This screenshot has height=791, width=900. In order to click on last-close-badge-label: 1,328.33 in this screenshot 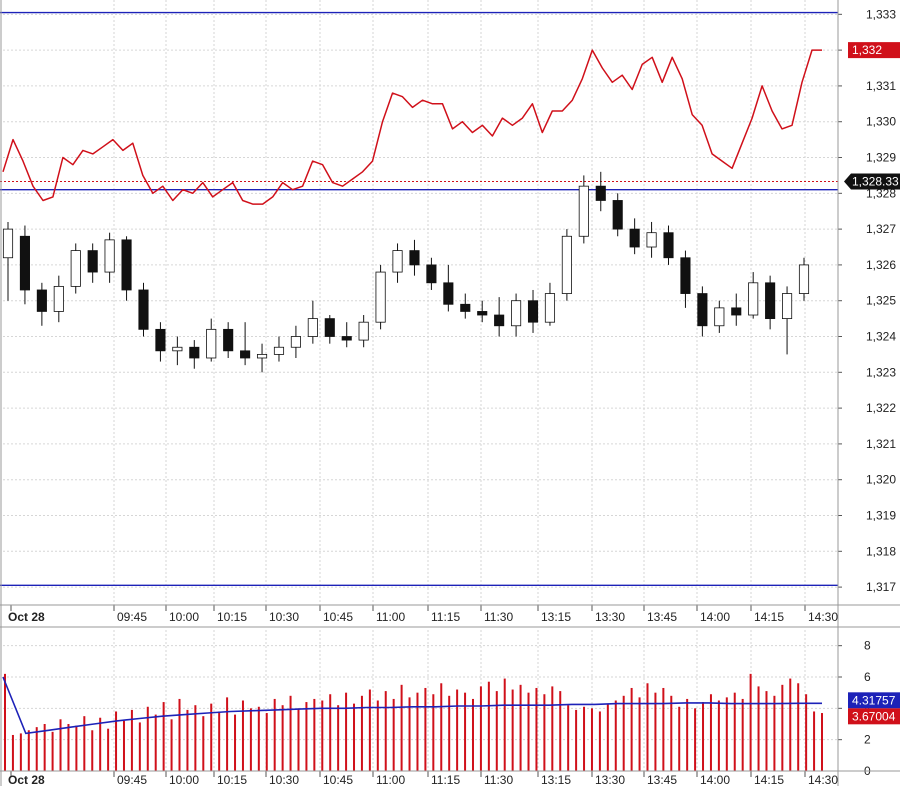, I will do `click(875, 182)`.